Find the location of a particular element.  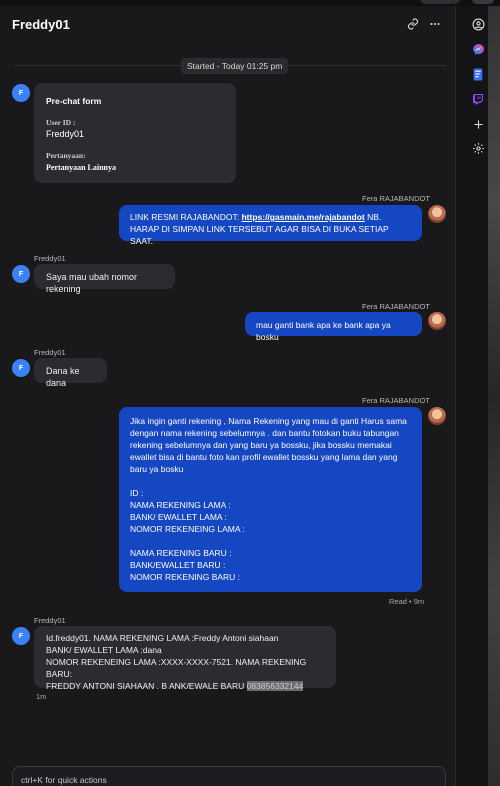

message-composer is located at coordinates (229, 776).